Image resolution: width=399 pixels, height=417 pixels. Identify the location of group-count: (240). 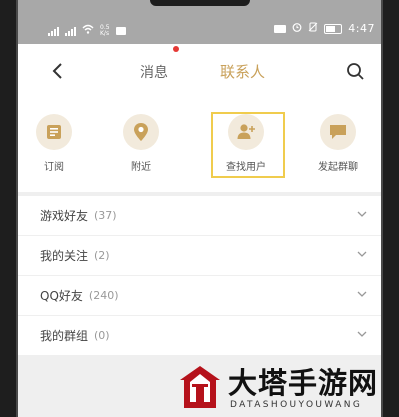
(103, 295).